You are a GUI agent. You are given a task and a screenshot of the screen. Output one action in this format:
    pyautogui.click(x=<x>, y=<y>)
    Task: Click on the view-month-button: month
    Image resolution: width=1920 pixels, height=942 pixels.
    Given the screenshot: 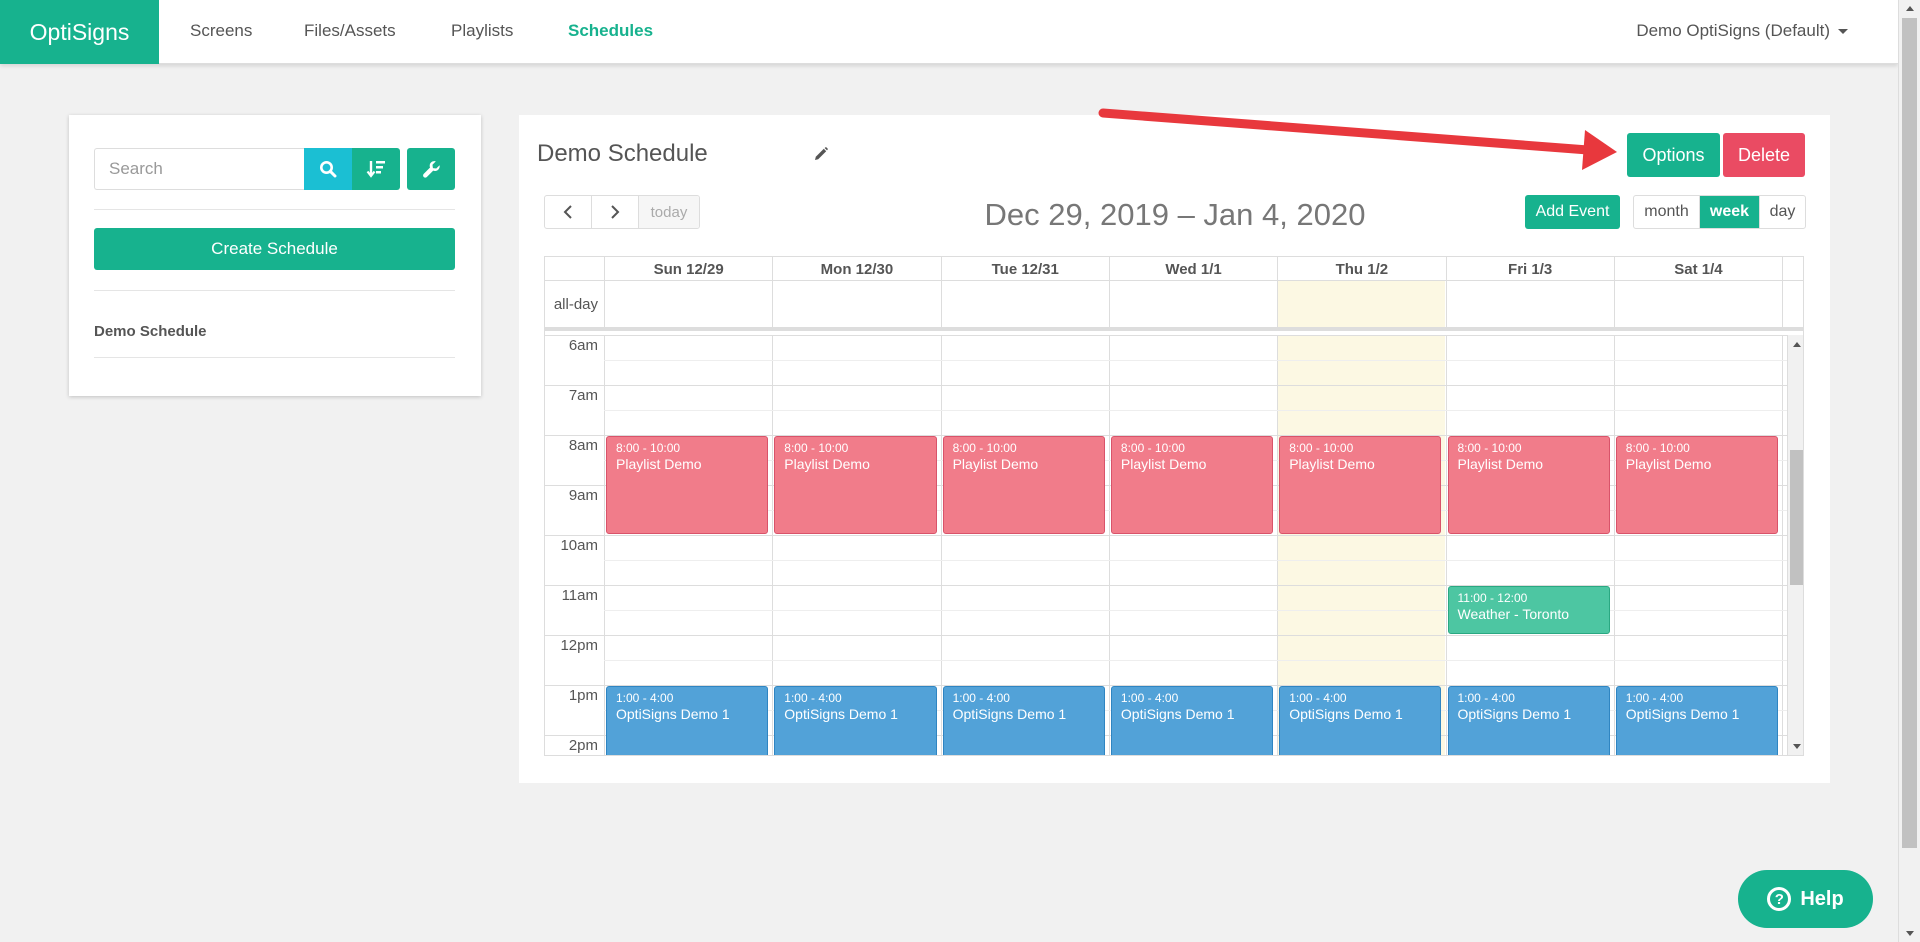 What is the action you would take?
    pyautogui.click(x=1667, y=212)
    